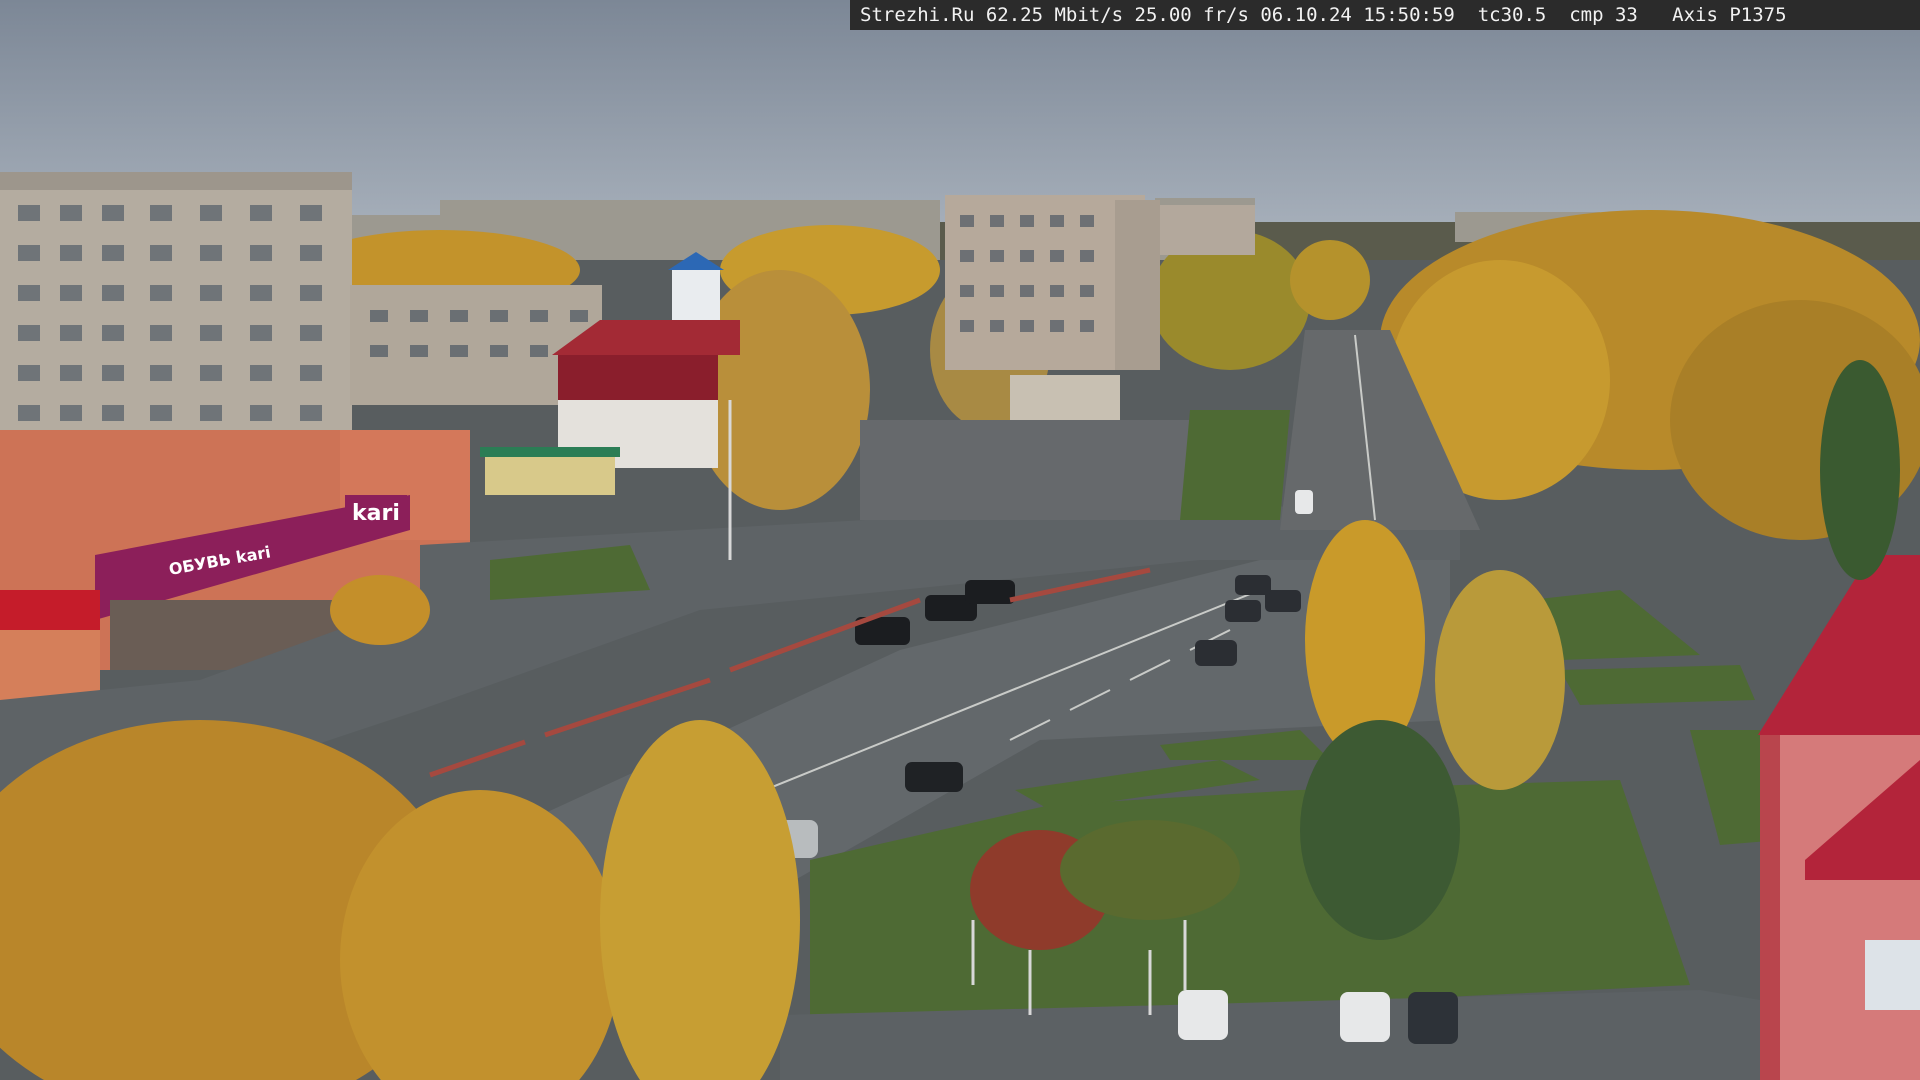  What do you see at coordinates (646, 394) in the screenshot?
I see `red-roof-house` at bounding box center [646, 394].